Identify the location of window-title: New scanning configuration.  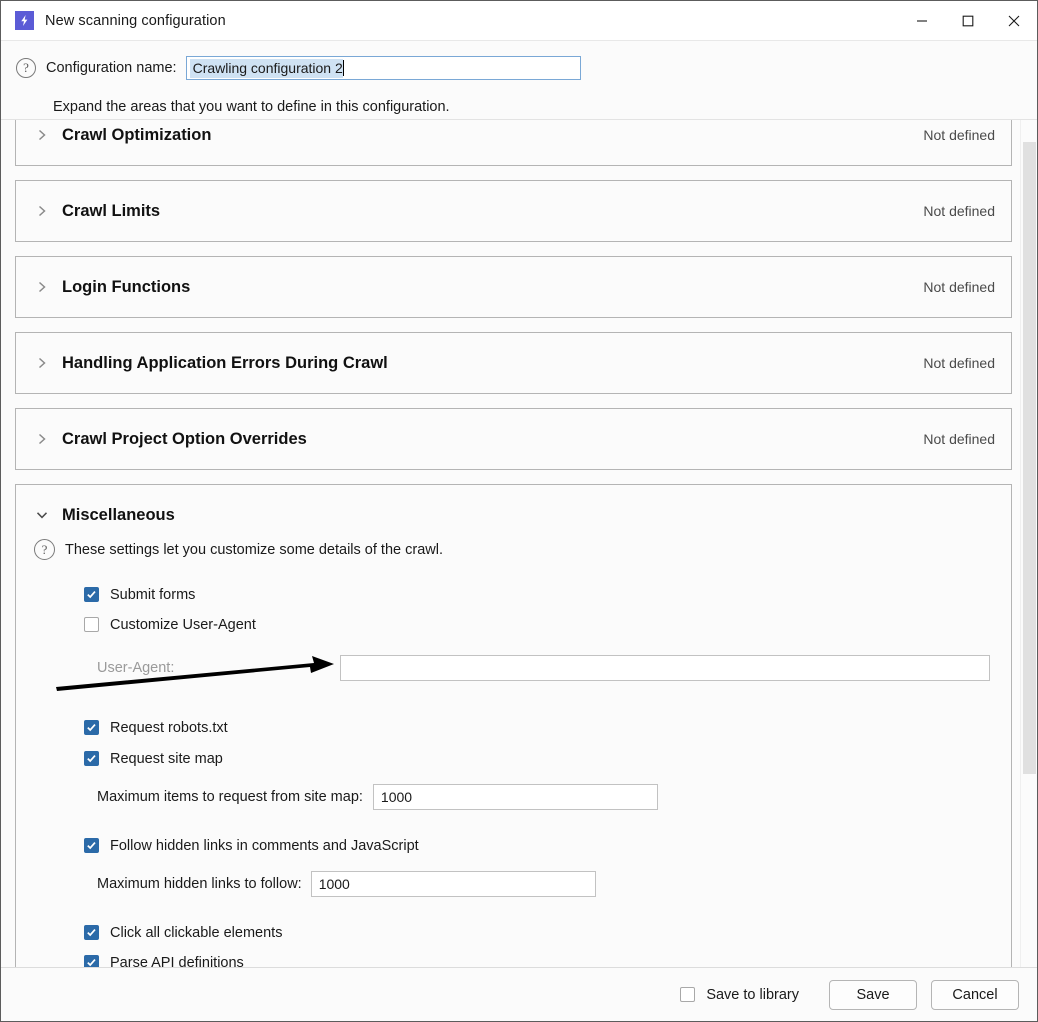
(135, 20).